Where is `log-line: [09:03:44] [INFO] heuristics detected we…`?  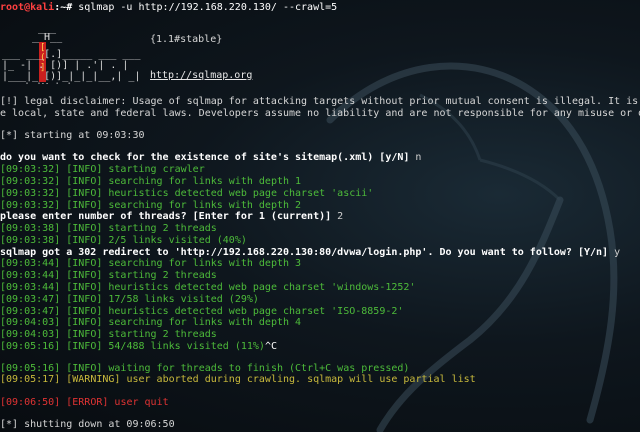
log-line: [09:03:44] [INFO] heuristics detected we… is located at coordinates (208, 287).